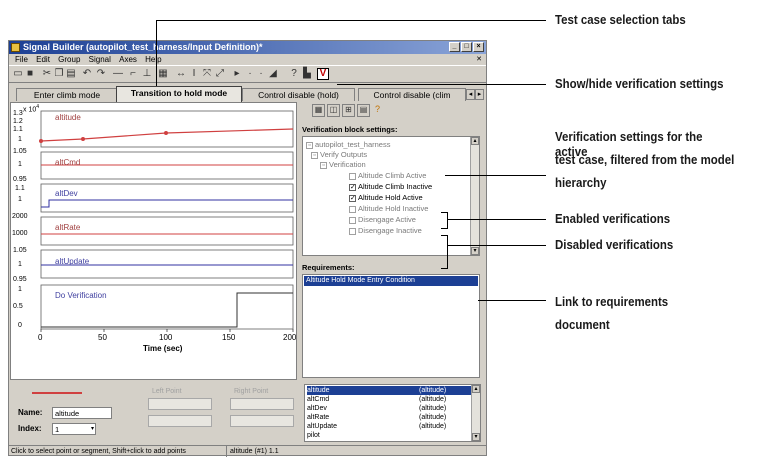  Describe the element at coordinates (581, 182) in the screenshot. I see `callout-settings-3: hierarchy` at that location.